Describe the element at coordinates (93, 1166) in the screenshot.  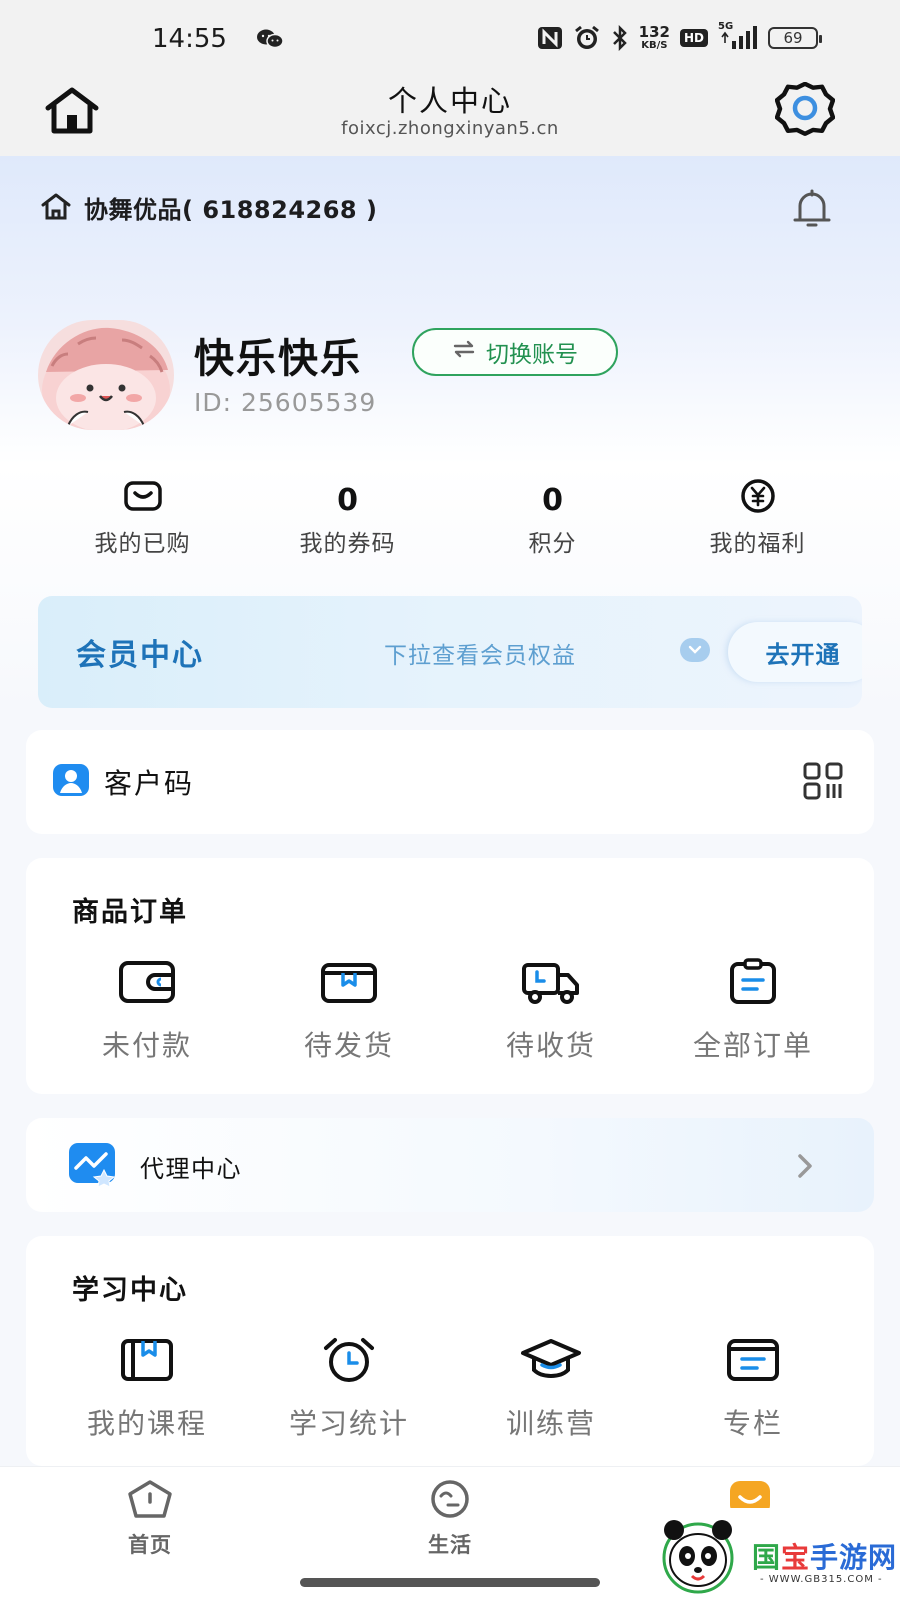
I see `agent-chart-icon` at that location.